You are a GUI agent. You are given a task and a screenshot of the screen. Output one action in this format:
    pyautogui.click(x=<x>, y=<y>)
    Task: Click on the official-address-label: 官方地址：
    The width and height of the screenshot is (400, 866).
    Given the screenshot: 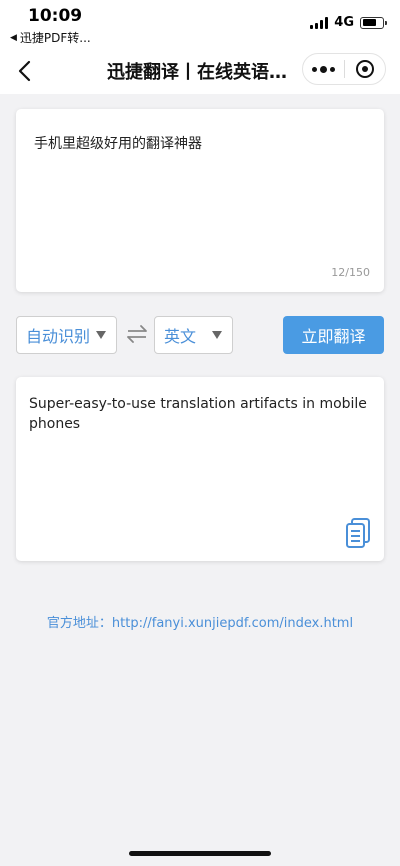 What is the action you would take?
    pyautogui.click(x=79, y=623)
    